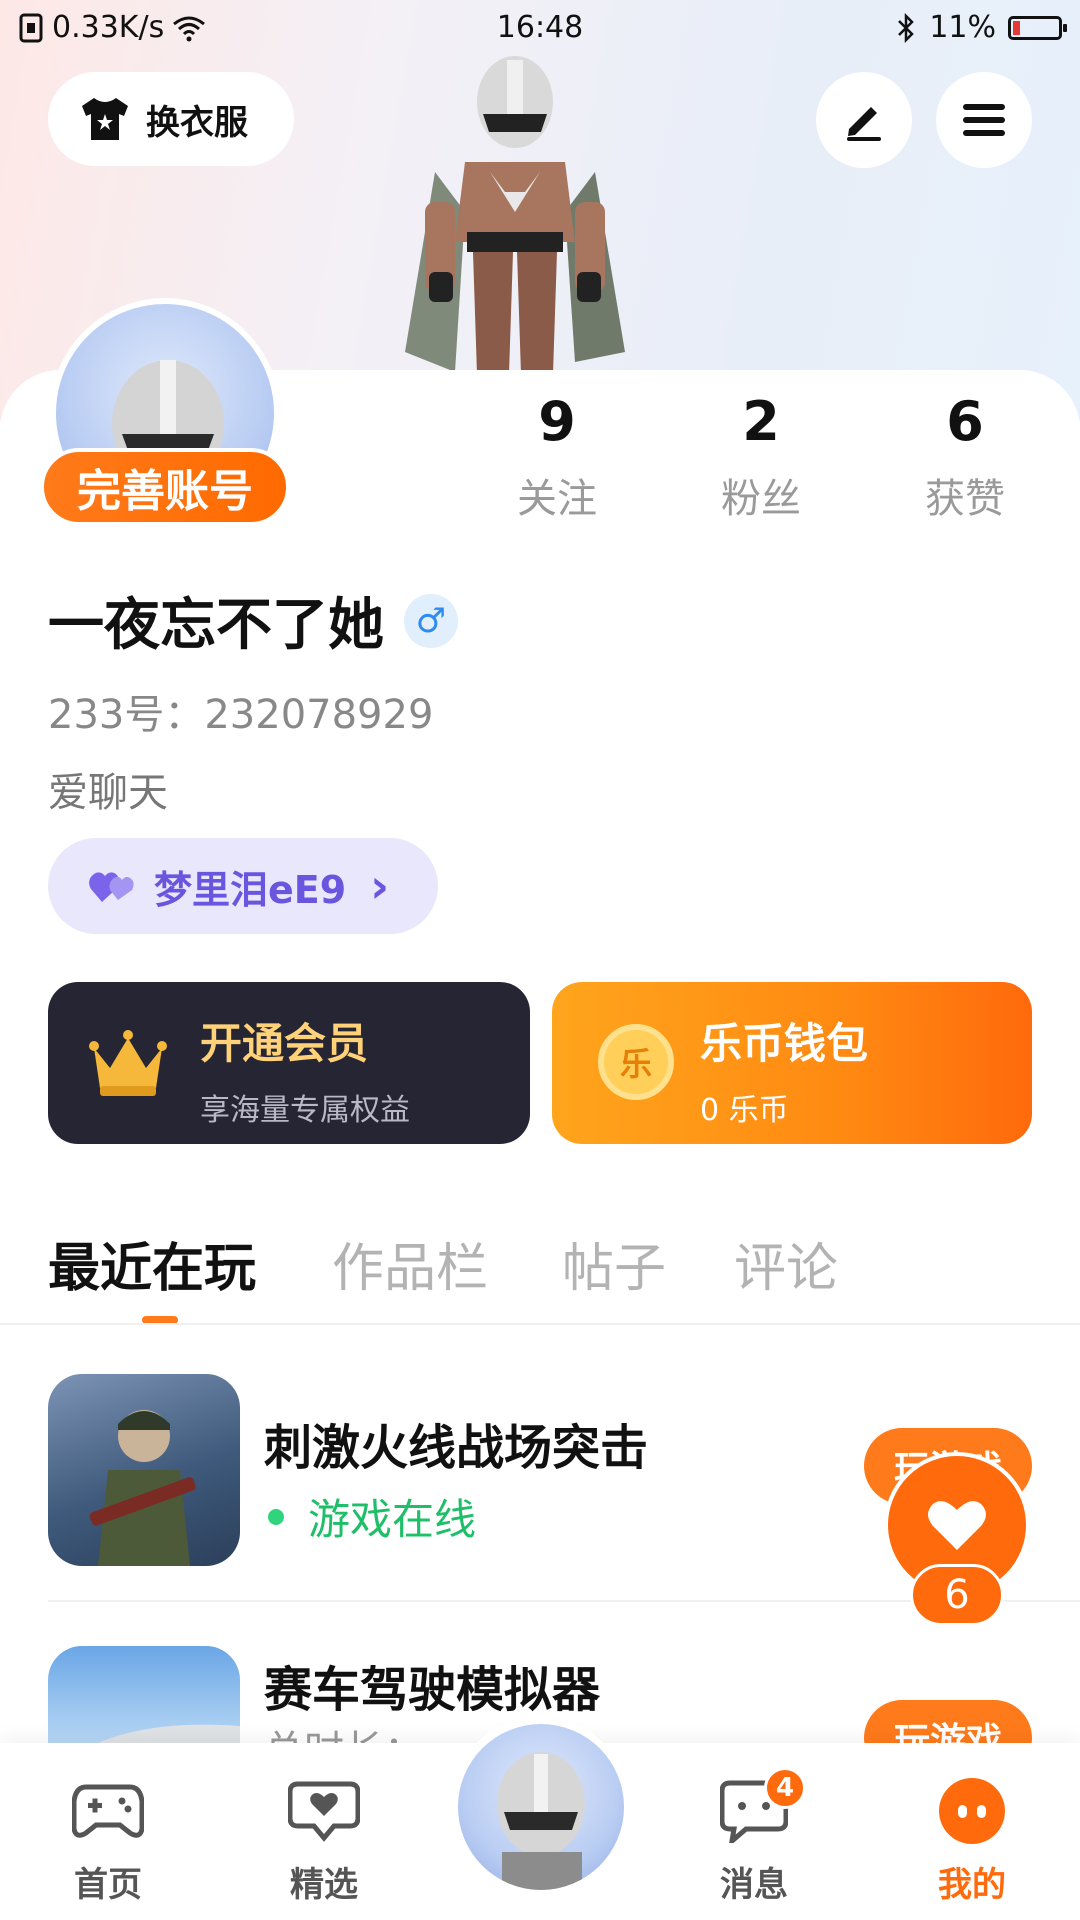 This screenshot has height=1920, width=1080. What do you see at coordinates (754, 1836) in the screenshot?
I see `nav-messages: 4 消息` at bounding box center [754, 1836].